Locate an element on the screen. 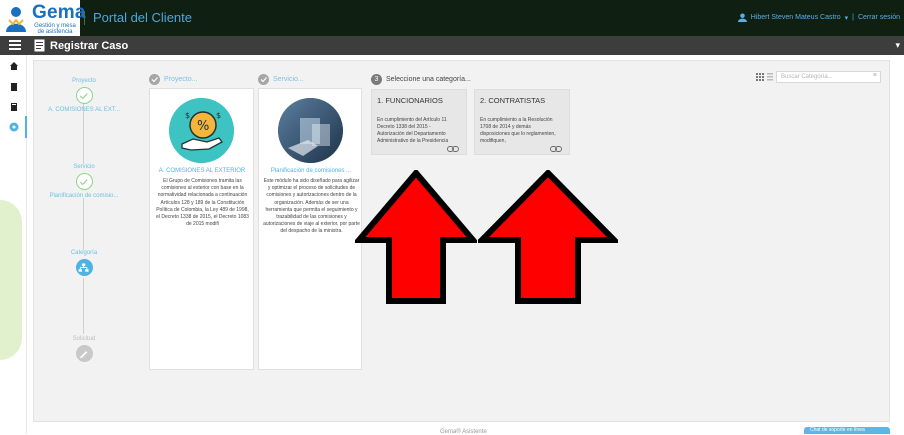  book-icon is located at coordinates (14, 107).